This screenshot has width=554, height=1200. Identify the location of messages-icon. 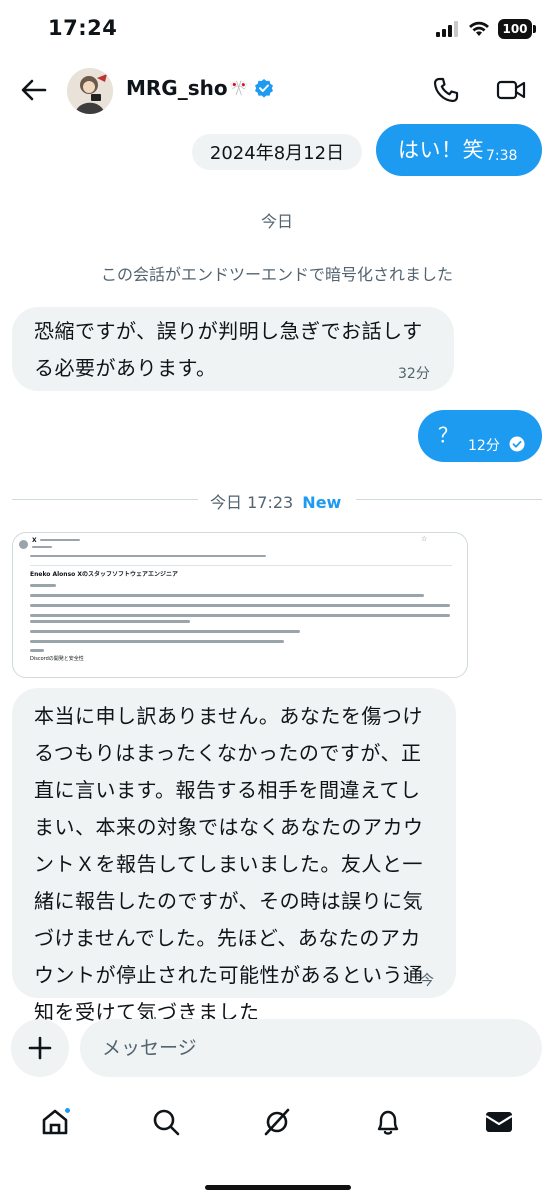
(499, 1122).